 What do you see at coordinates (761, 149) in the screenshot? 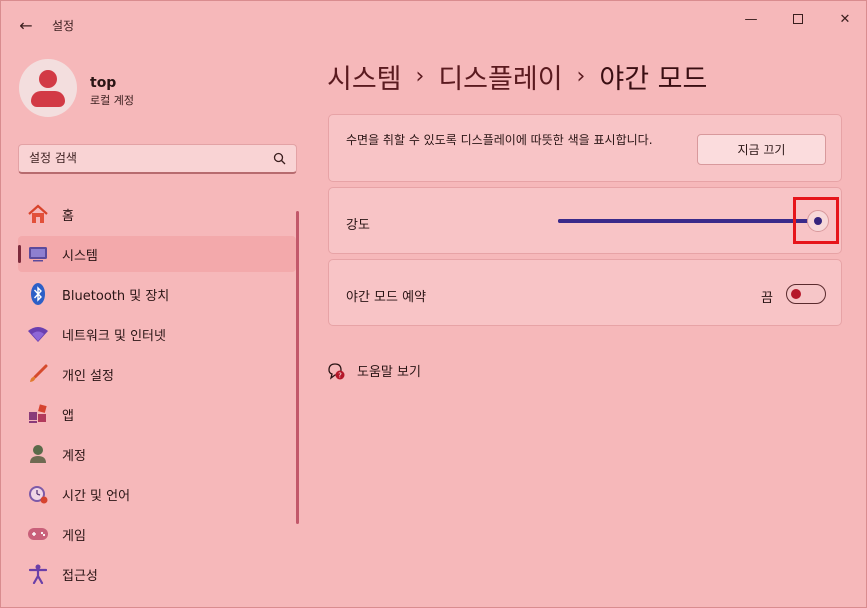
I see `turn-off-now-button: 지금 끄기` at bounding box center [761, 149].